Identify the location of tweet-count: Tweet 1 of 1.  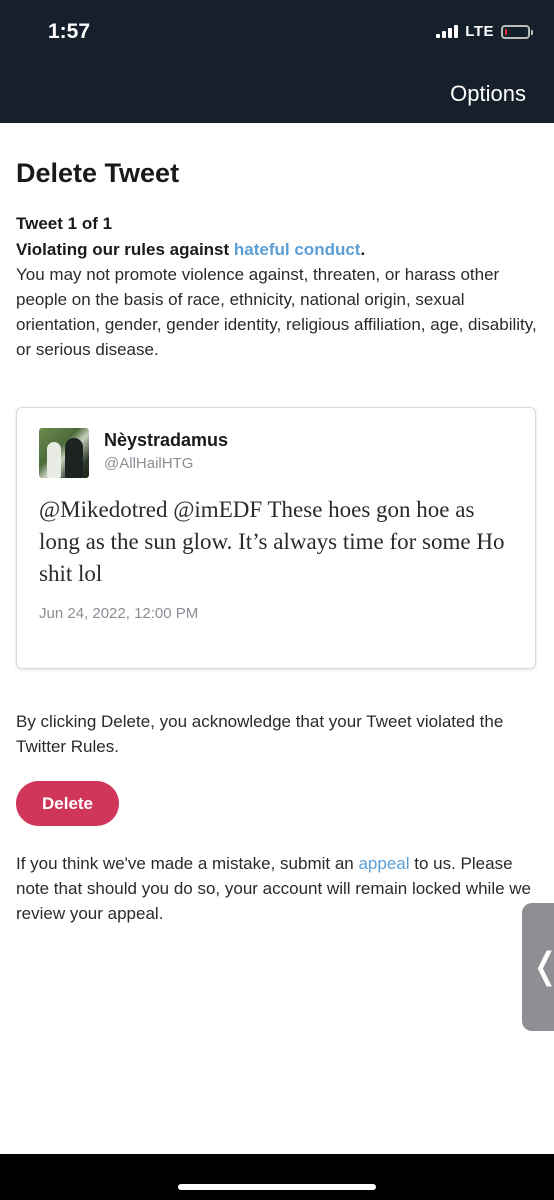
(64, 223).